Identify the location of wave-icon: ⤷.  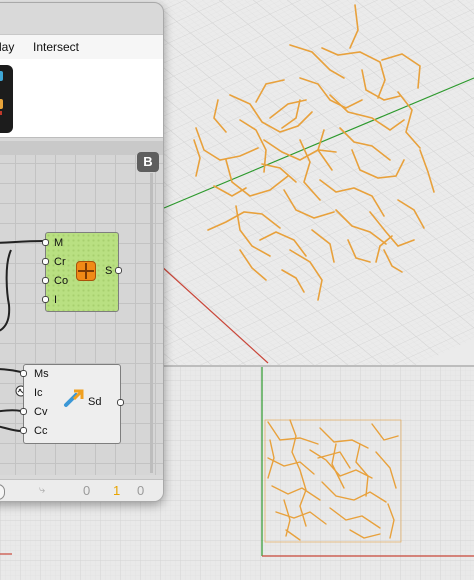
(42, 490).